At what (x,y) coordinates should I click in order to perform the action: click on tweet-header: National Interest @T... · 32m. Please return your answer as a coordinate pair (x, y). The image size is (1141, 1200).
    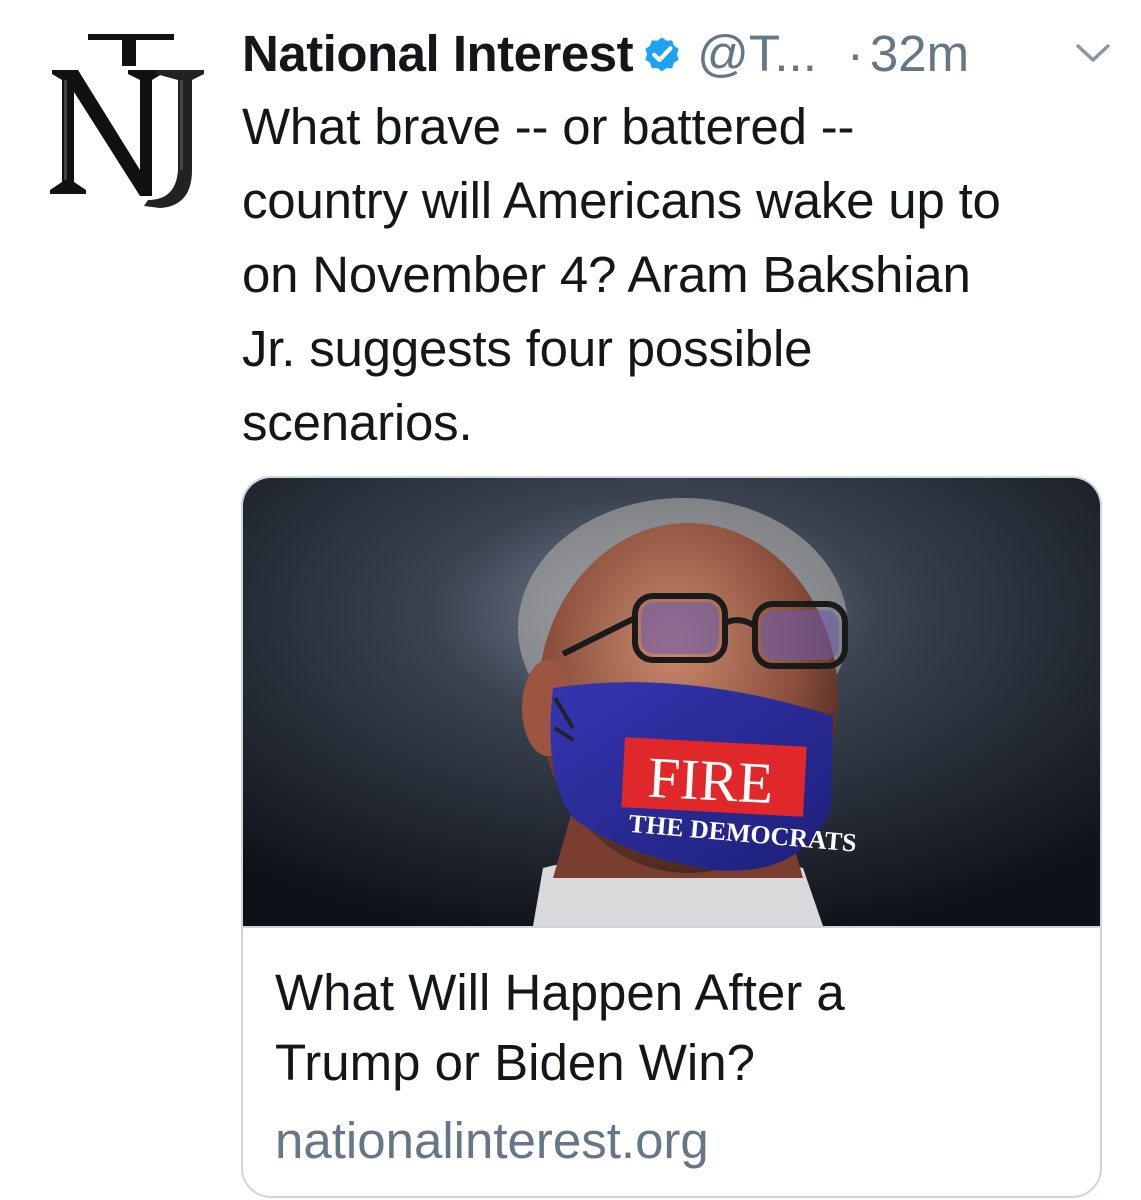
    Looking at the image, I should click on (677, 54).